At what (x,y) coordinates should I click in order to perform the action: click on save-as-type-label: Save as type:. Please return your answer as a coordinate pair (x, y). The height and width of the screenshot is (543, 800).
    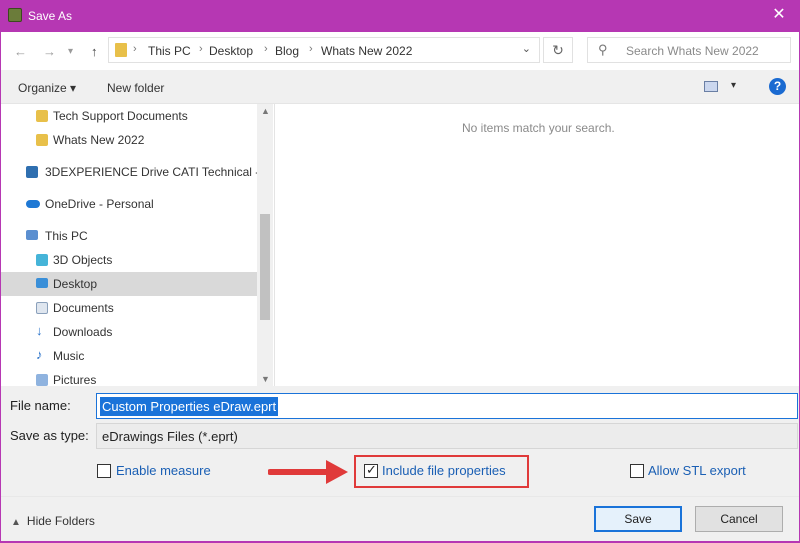
    Looking at the image, I should click on (49, 435).